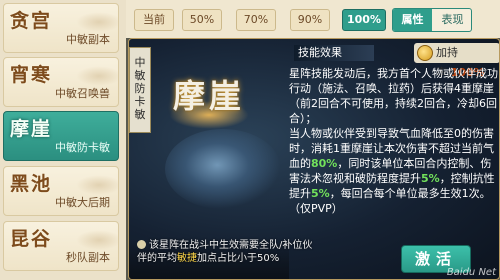  What do you see at coordinates (202, 20) in the screenshot?
I see `percent-button-50: 50%` at bounding box center [202, 20].